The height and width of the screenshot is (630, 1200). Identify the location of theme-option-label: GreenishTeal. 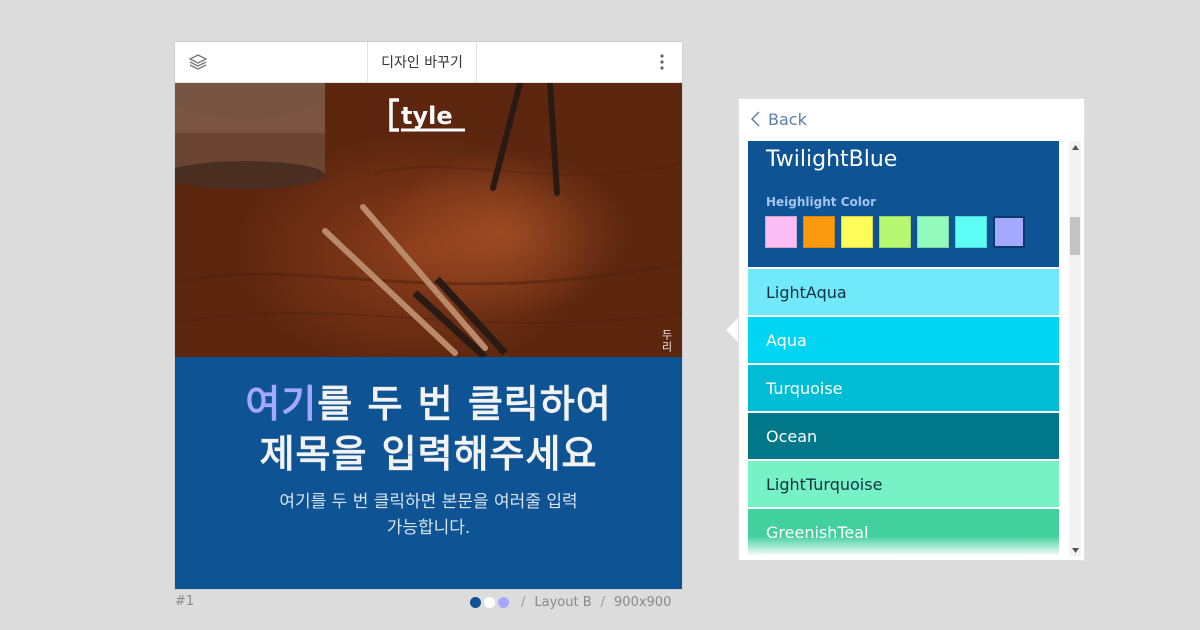
(817, 532).